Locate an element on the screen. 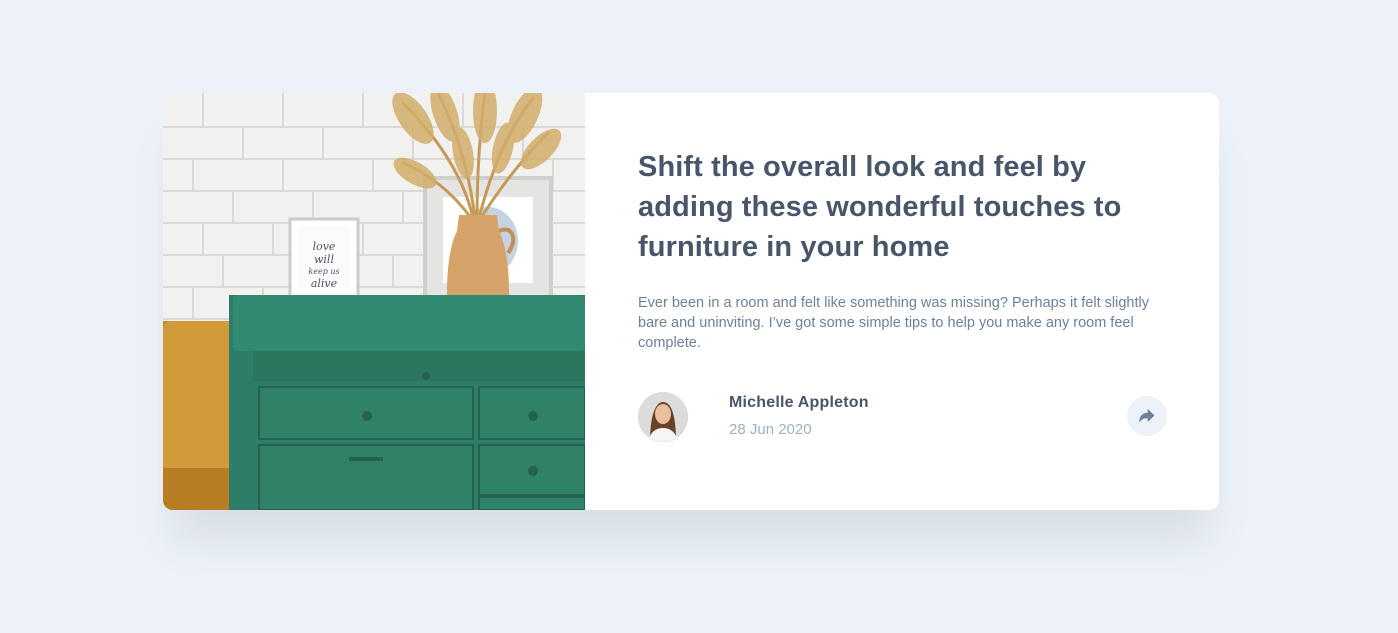 This screenshot has height=633, width=1398. avatar-photo is located at coordinates (663, 417).